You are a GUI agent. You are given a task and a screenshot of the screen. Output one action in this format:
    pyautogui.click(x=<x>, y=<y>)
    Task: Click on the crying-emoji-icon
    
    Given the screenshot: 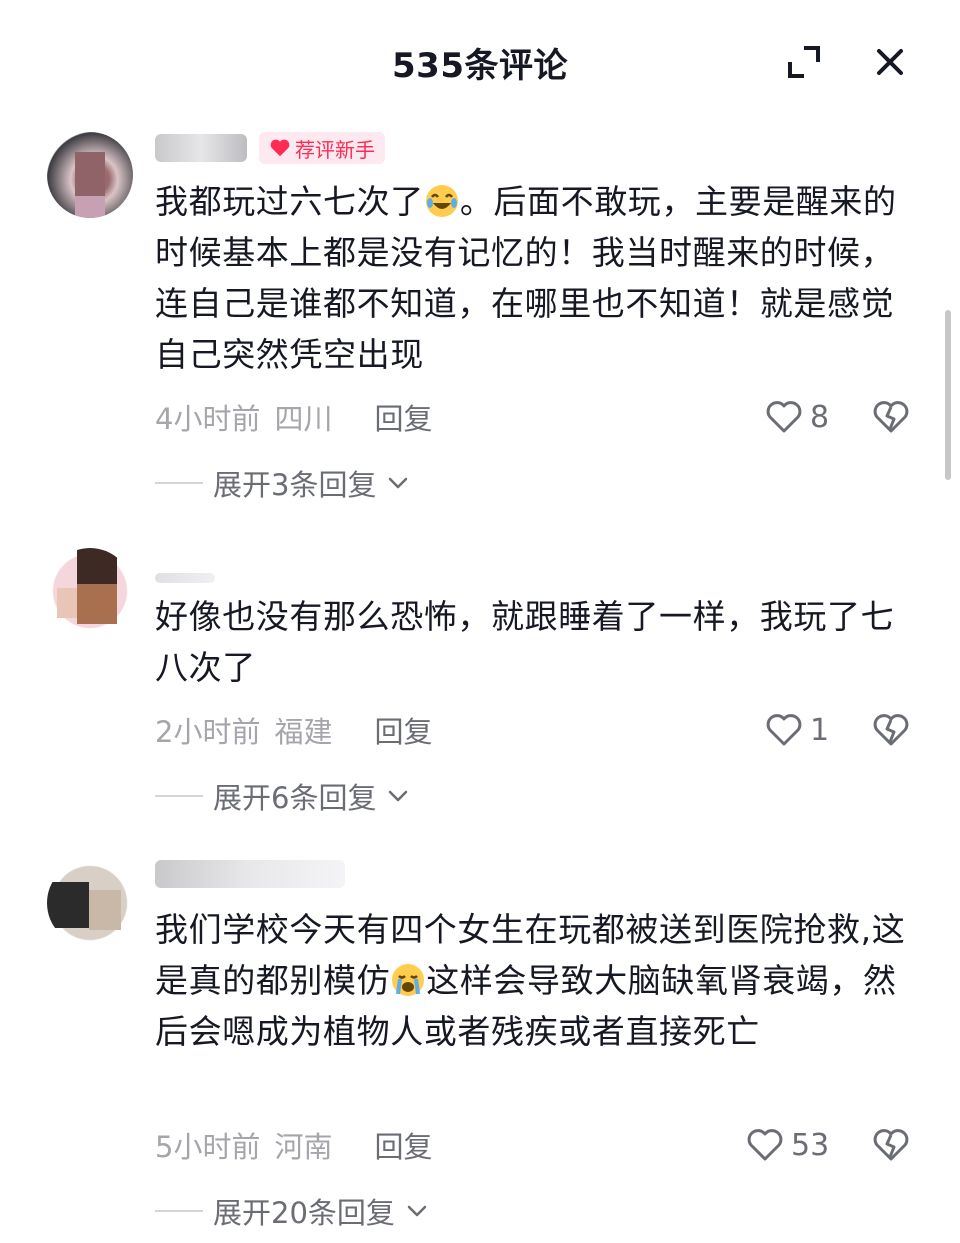 What is the action you would take?
    pyautogui.click(x=408, y=980)
    